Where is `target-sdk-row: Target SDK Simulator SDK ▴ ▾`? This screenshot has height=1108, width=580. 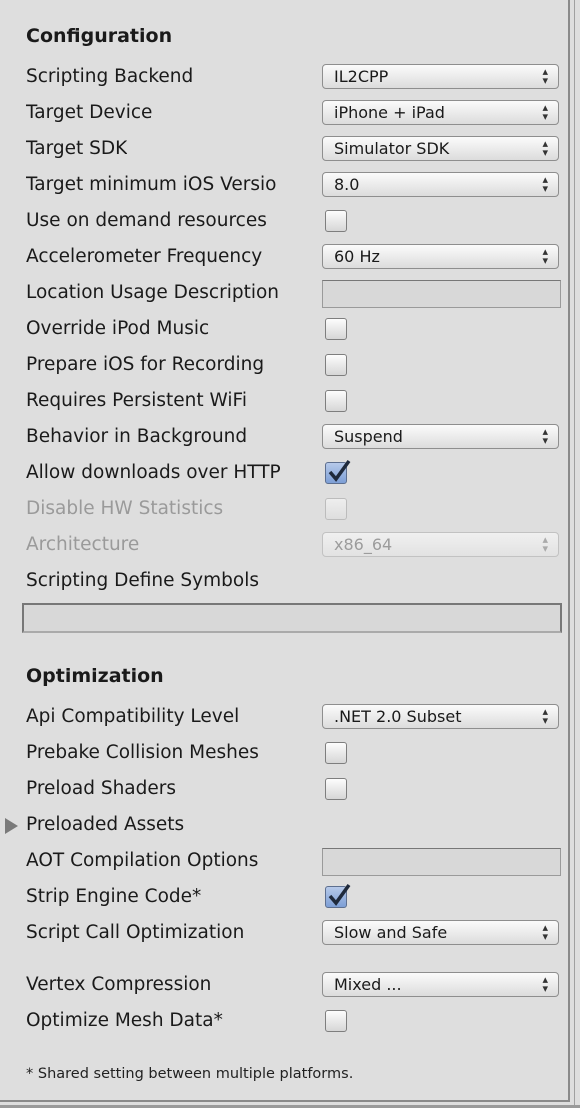
target-sdk-row: Target SDK Simulator SDK ▴ ▾ is located at coordinates (283, 150).